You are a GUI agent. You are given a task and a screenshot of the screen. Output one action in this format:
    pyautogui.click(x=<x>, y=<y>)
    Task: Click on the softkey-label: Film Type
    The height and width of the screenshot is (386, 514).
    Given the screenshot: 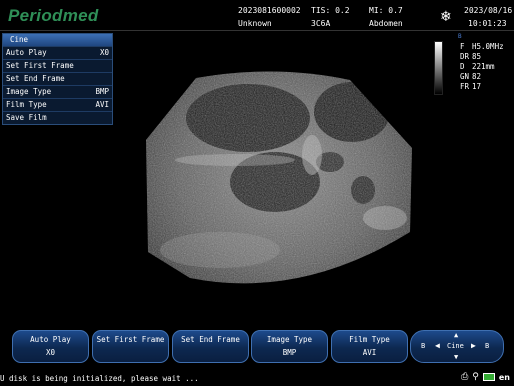 What is the action you would take?
    pyautogui.click(x=369, y=339)
    